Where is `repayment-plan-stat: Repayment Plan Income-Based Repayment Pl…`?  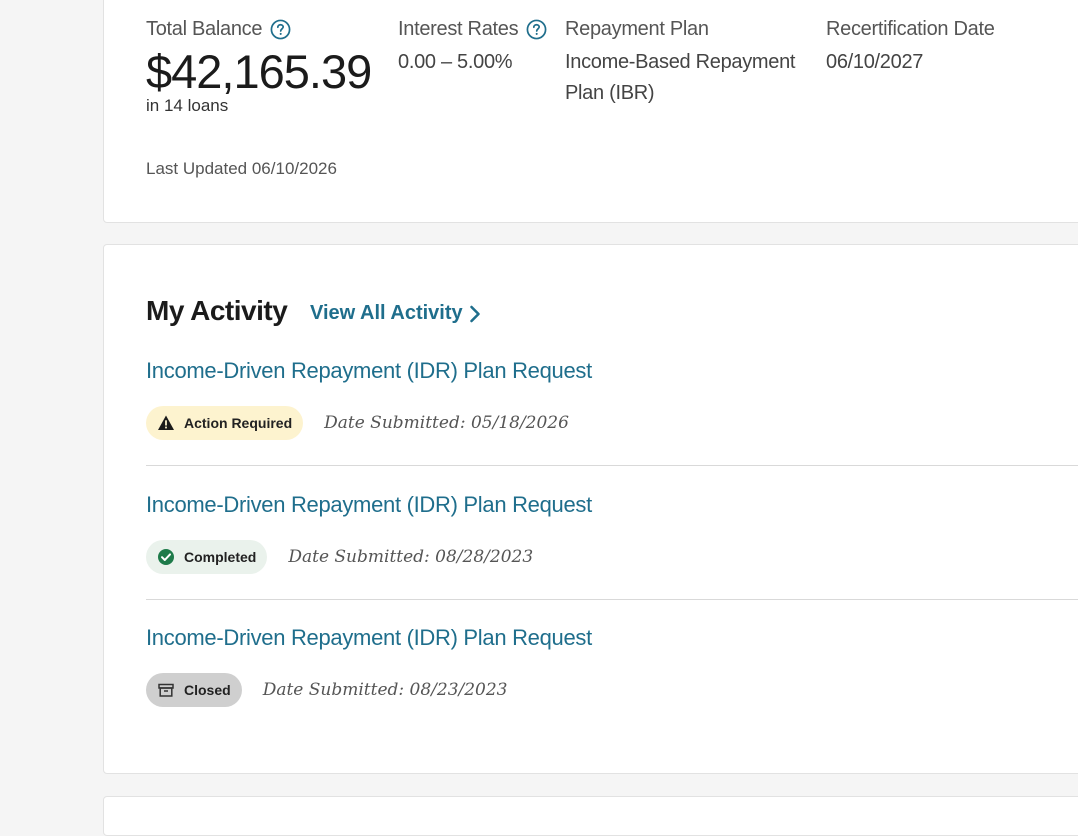
repayment-plan-stat: Repayment Plan Income-Based Repayment Pl… is located at coordinates (680, 63).